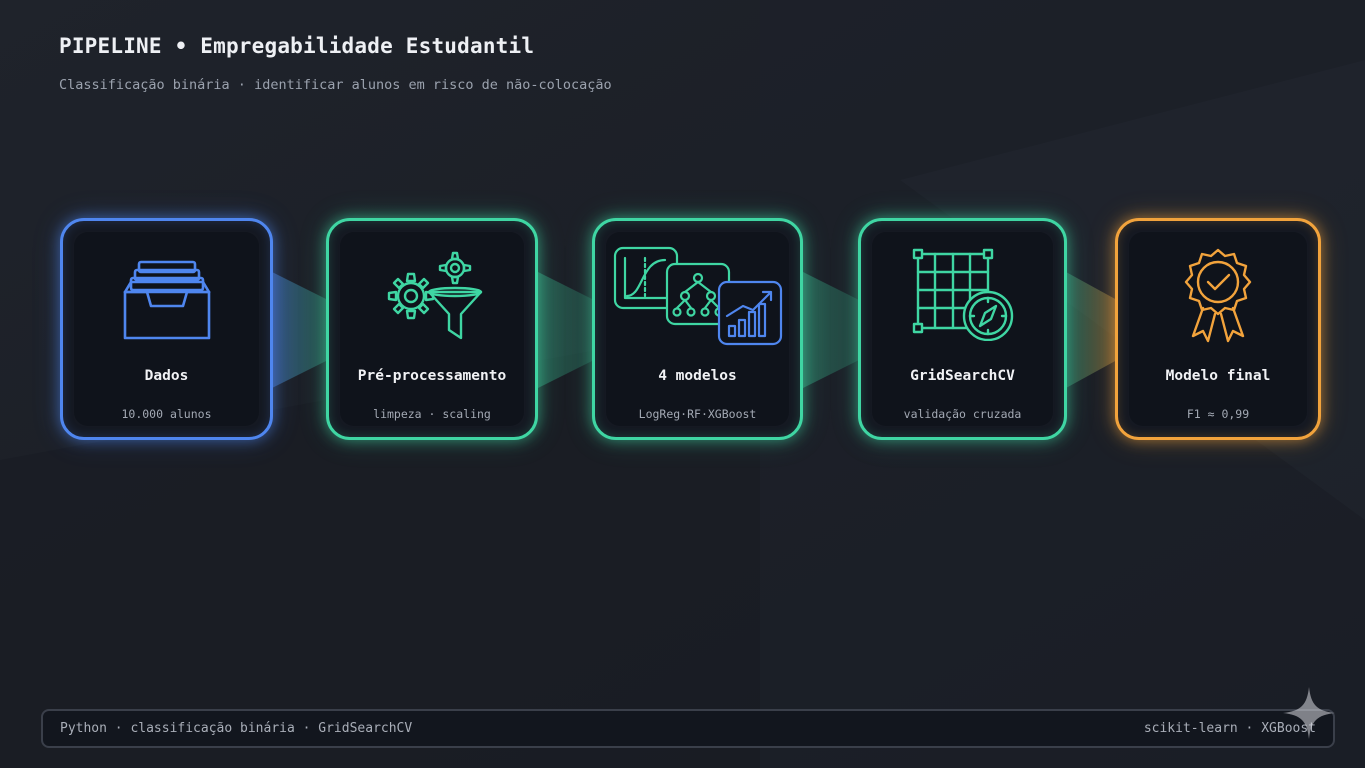 The height and width of the screenshot is (768, 1365). I want to click on model-charts-icon, so click(697, 296).